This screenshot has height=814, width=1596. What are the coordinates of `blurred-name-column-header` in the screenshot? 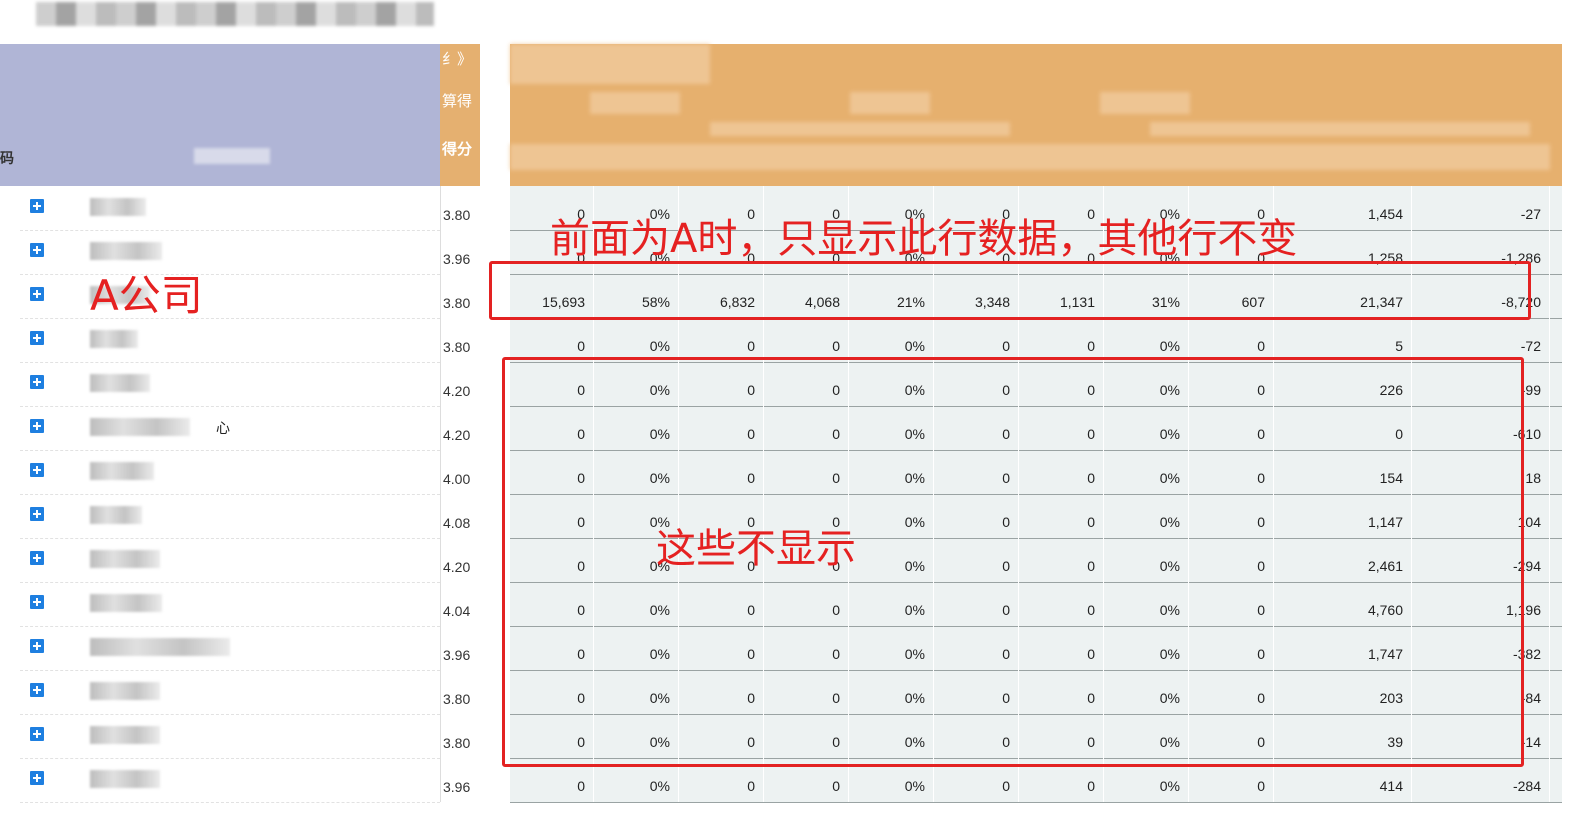 It's located at (232, 156).